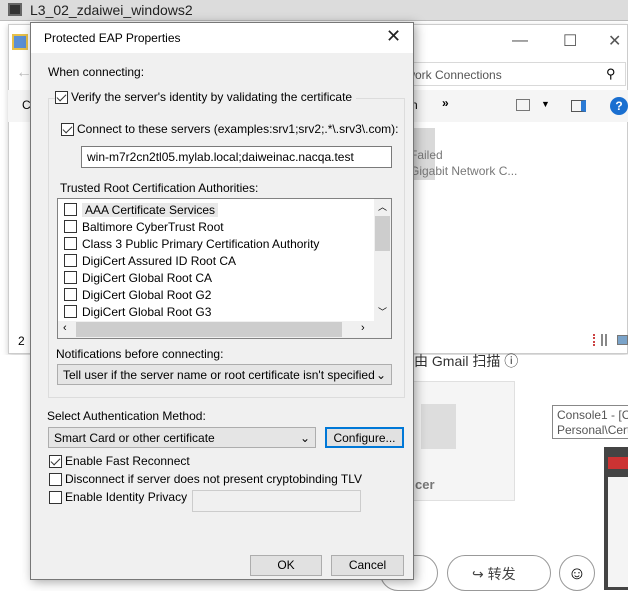 Image resolution: width=628 pixels, height=591 pixels. Describe the element at coordinates (126, 416) in the screenshot. I see `auth-method-label: Select Authentication Method:` at that location.